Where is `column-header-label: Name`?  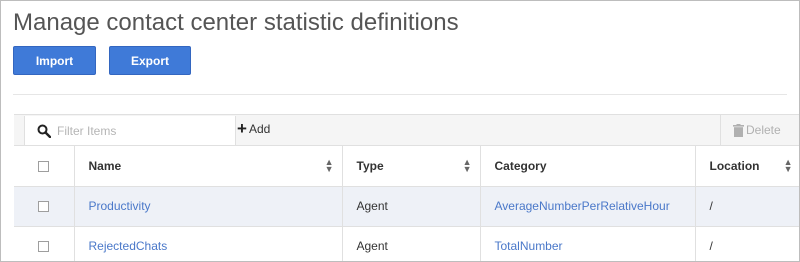
column-header-label: Name is located at coordinates (105, 165).